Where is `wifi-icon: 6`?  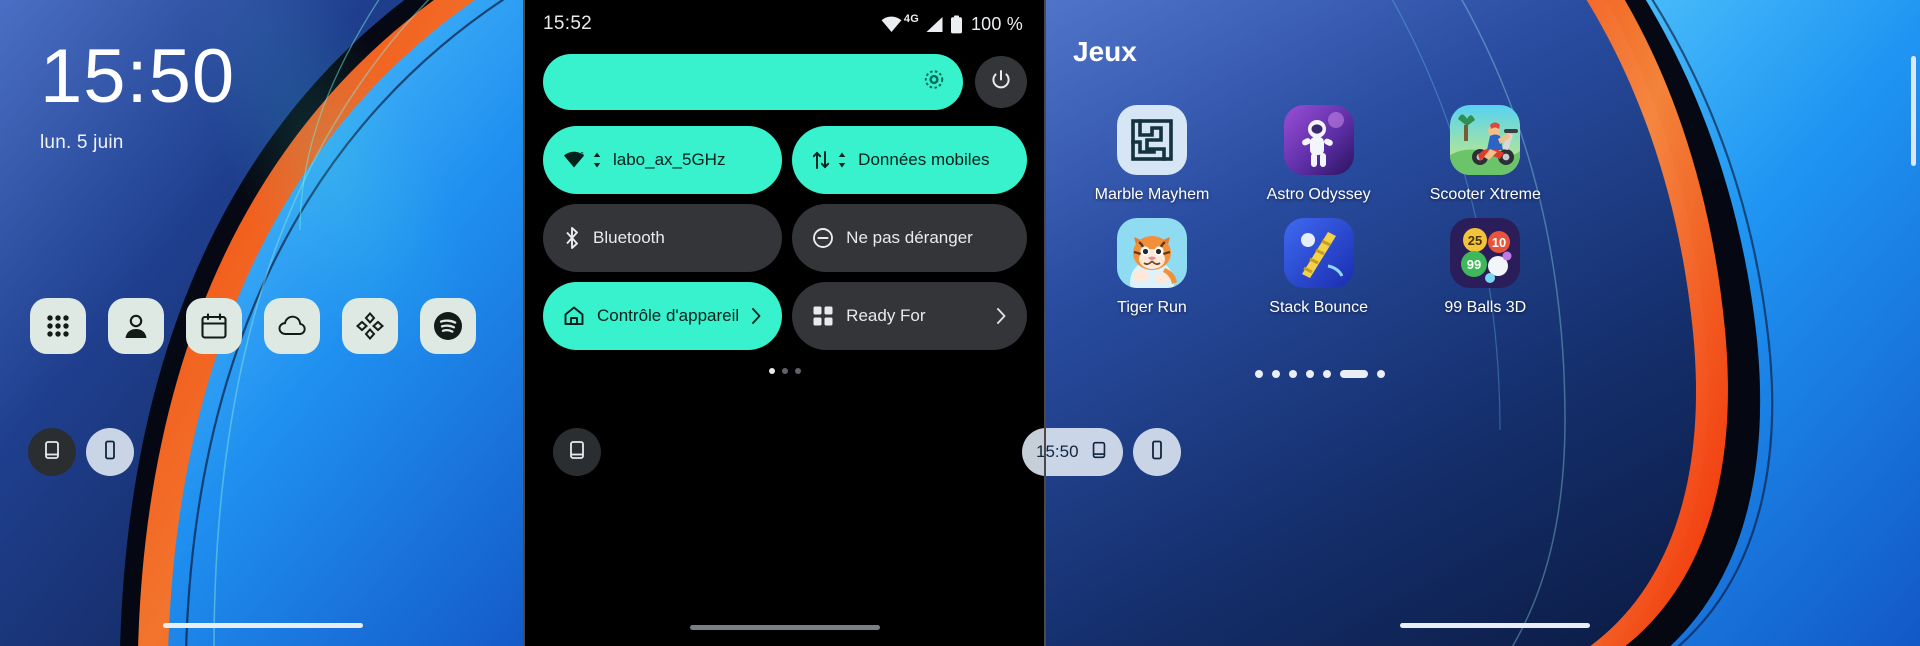 wifi-icon: 6 is located at coordinates (574, 160).